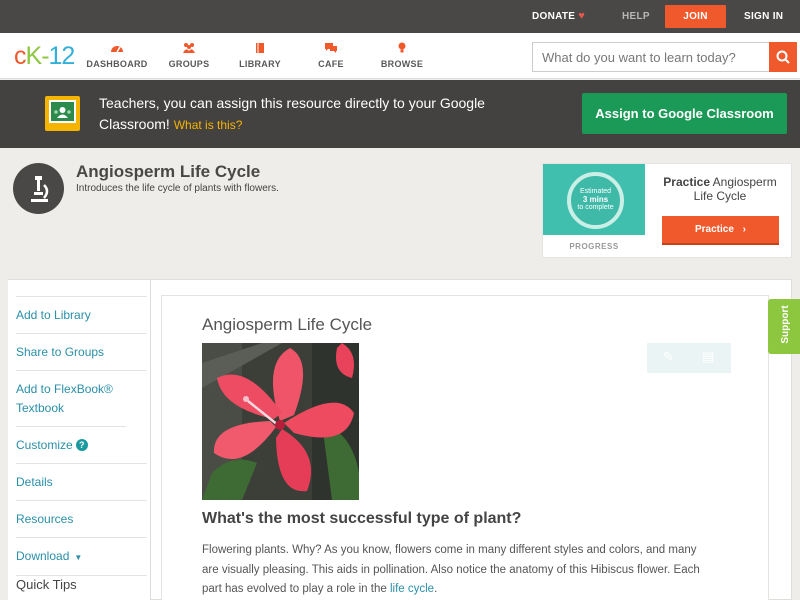 Image resolution: width=800 pixels, height=600 pixels. What do you see at coordinates (168, 171) in the screenshot?
I see `page-title: Angiosperm Life Cycle` at bounding box center [168, 171].